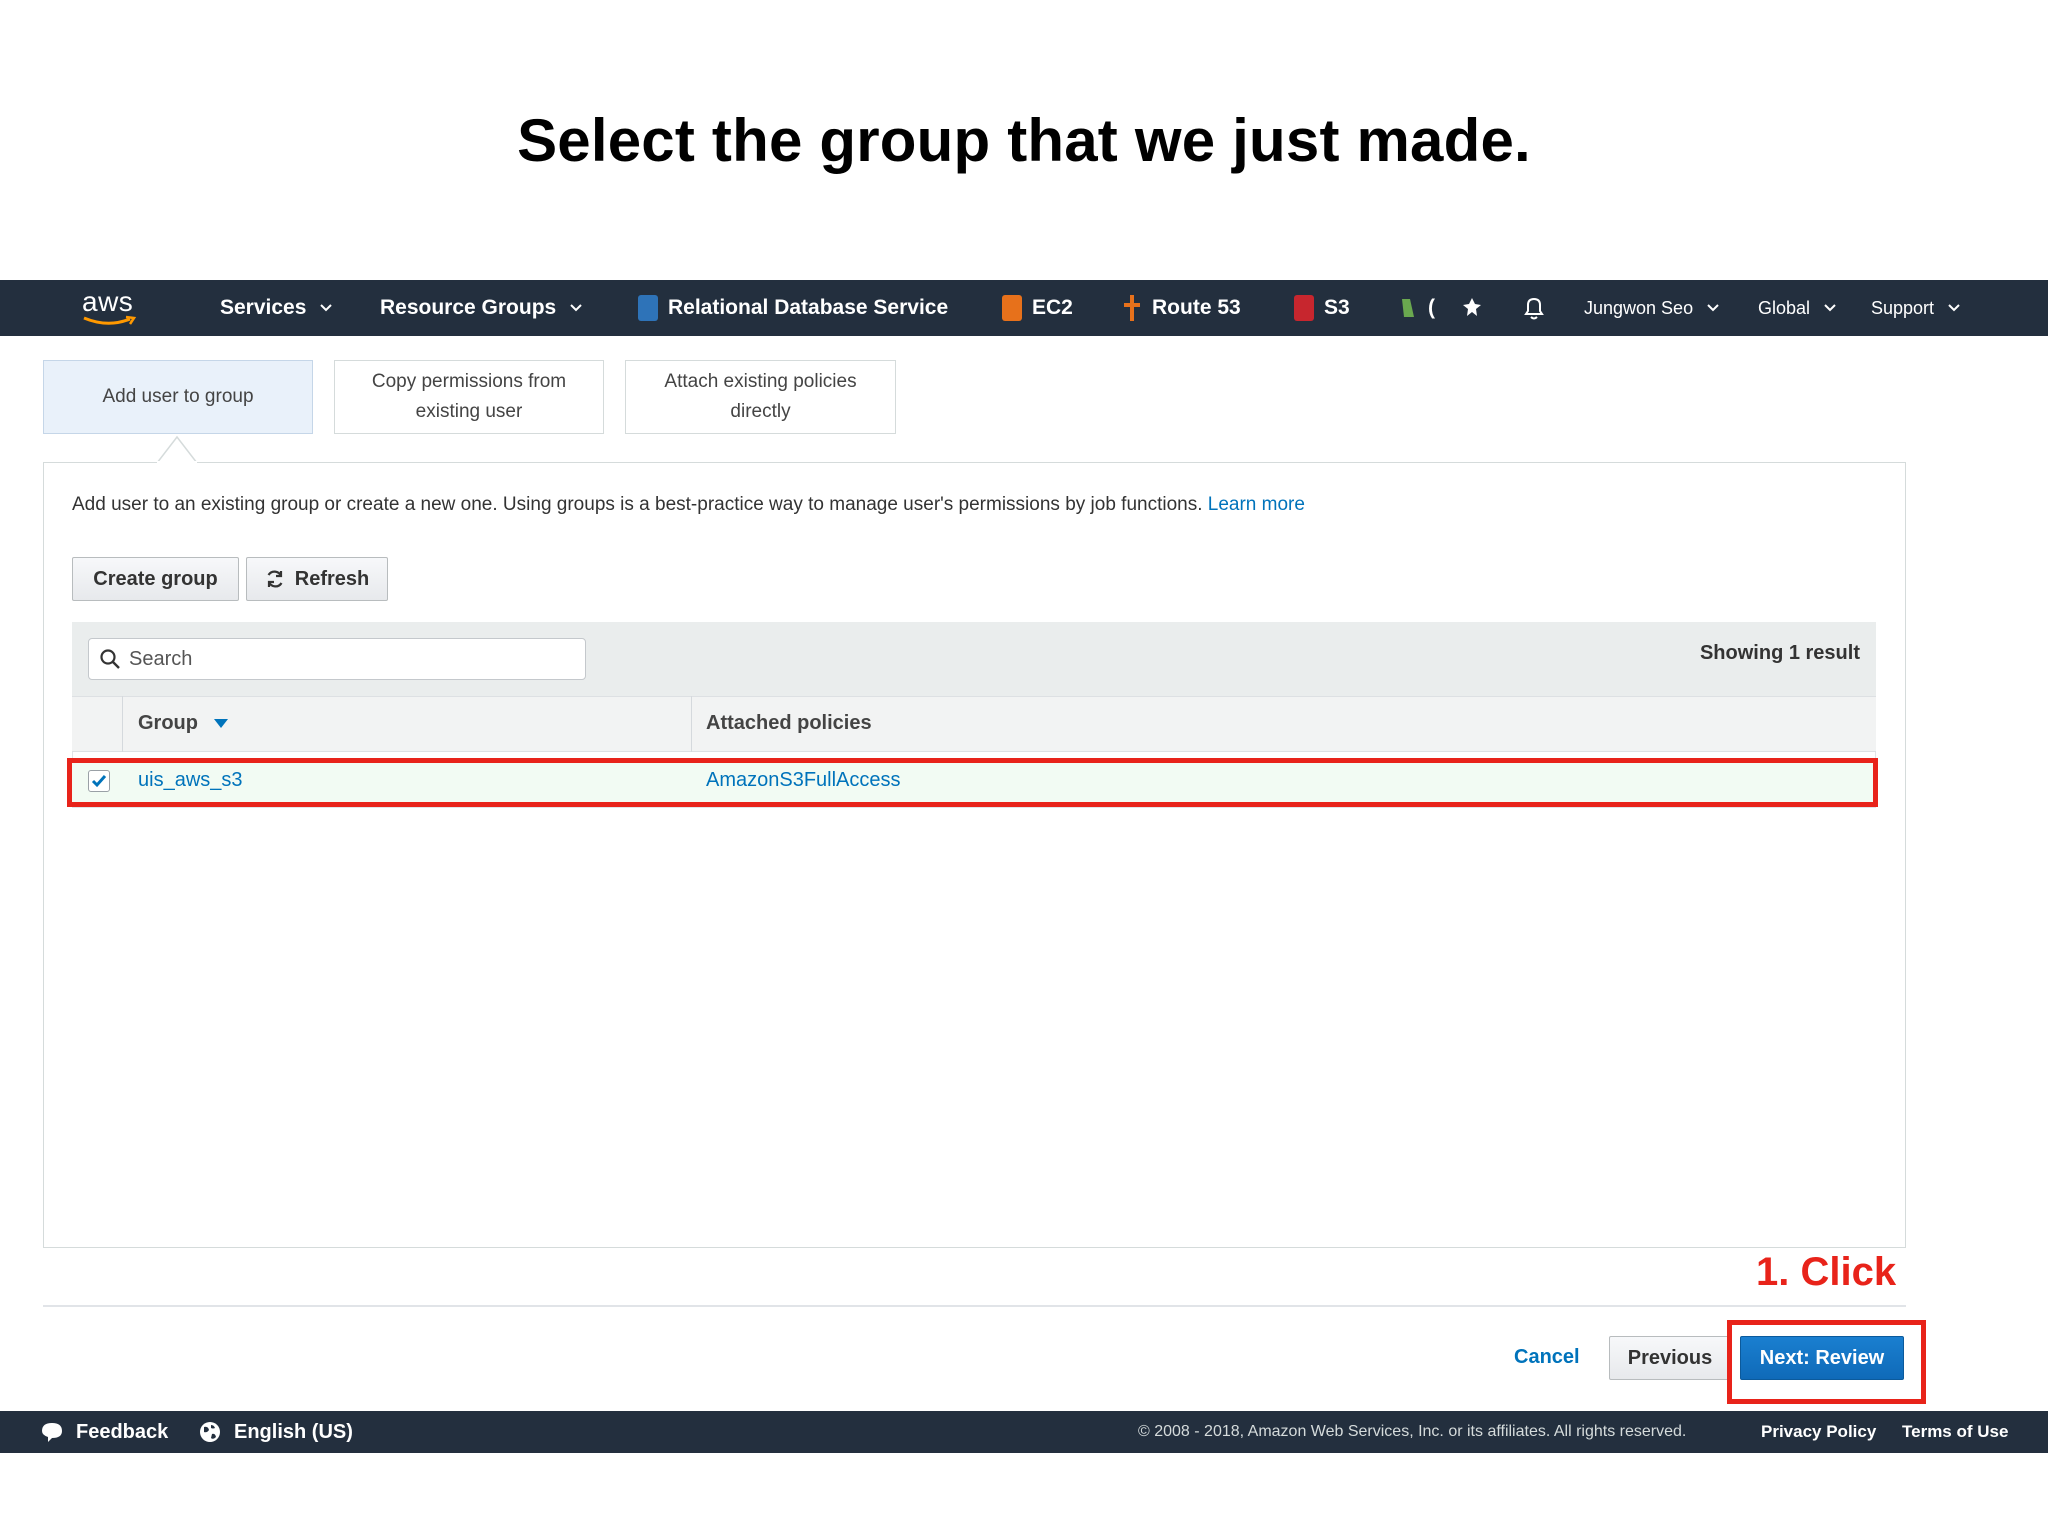  I want to click on result-count: Showing 1 result, so click(1779, 653).